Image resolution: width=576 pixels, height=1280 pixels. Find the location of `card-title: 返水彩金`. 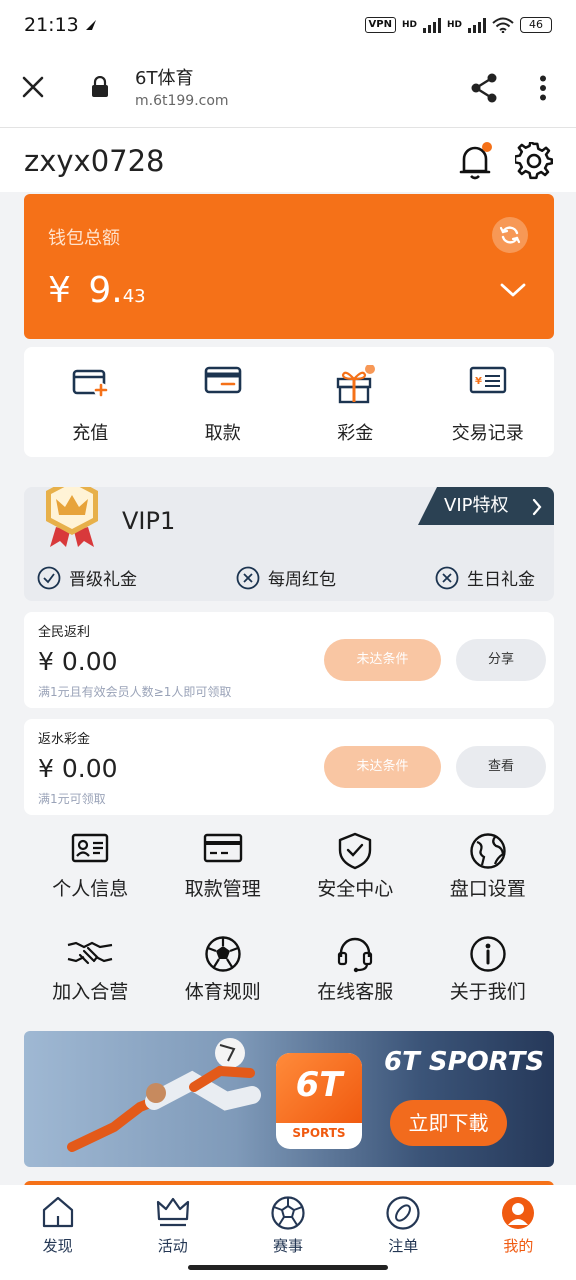

card-title: 返水彩金 is located at coordinates (64, 739).